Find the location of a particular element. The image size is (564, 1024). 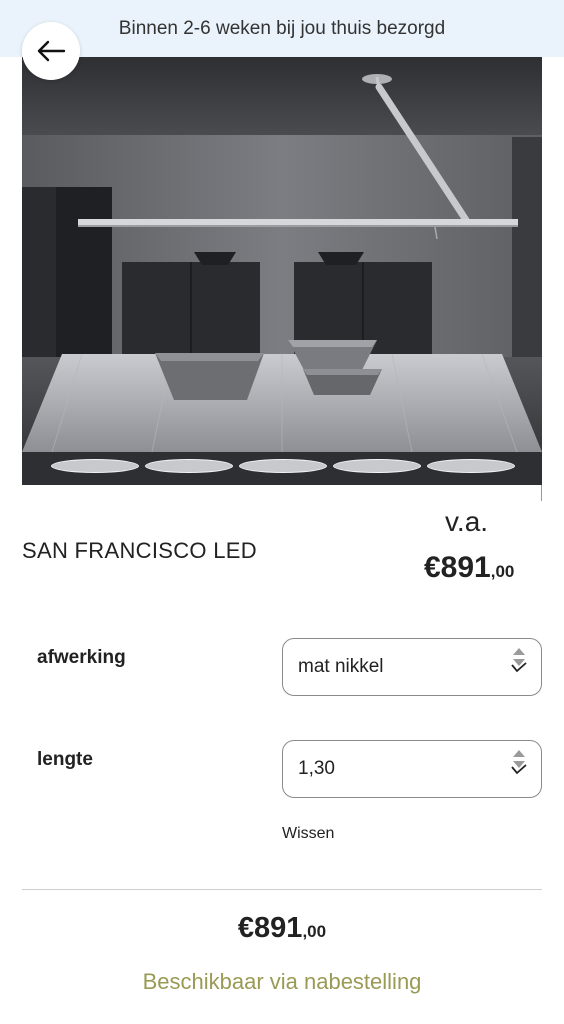

gallery-indicators is located at coordinates (282, 467).